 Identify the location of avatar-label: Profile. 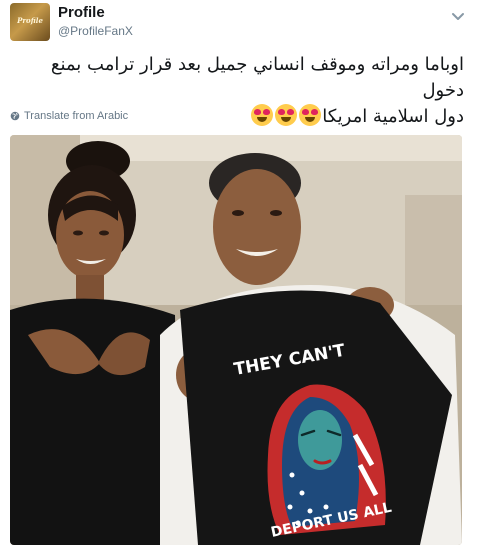
(30, 20).